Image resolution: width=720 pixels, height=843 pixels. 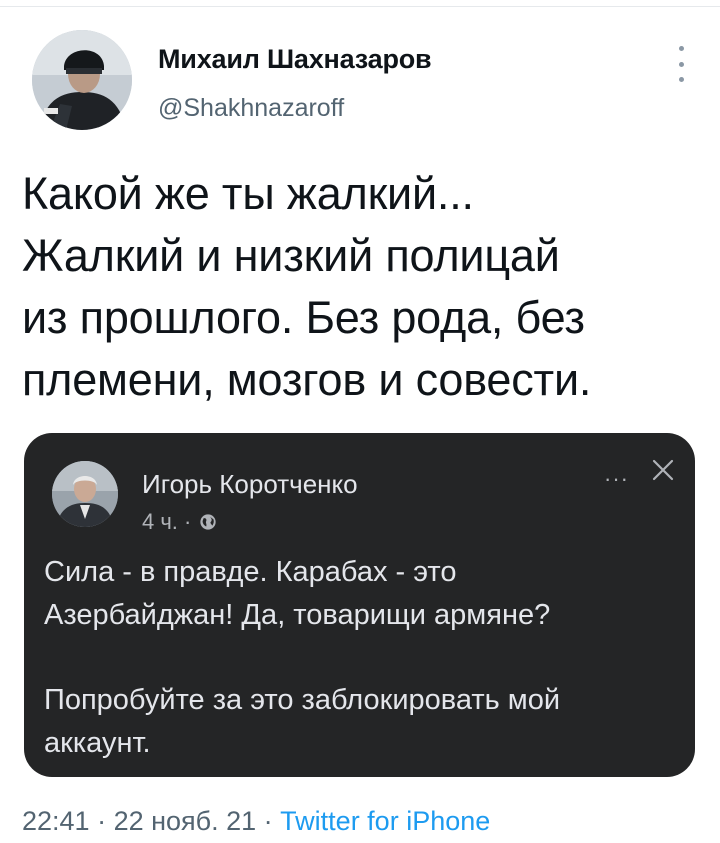 What do you see at coordinates (297, 615) in the screenshot?
I see `quoted-text-line: Азербайджан! Да, товарищи армяне?` at bounding box center [297, 615].